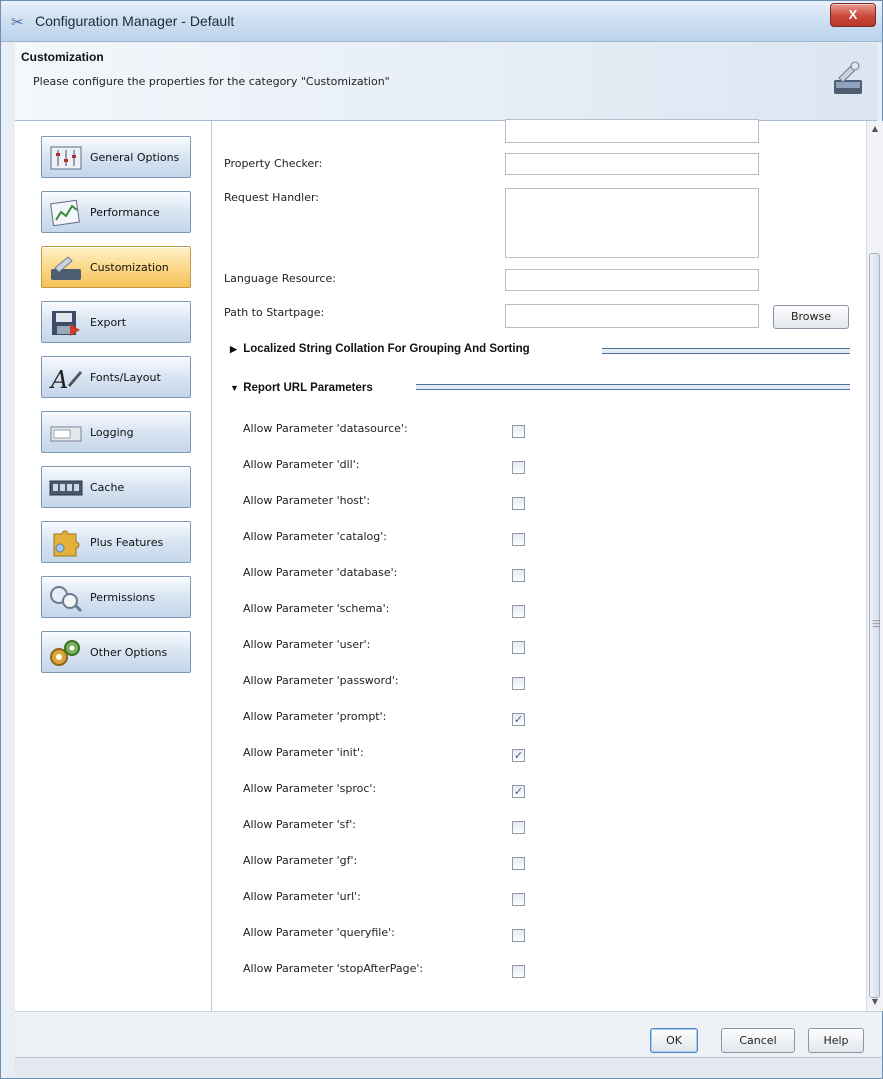 The height and width of the screenshot is (1079, 883). I want to click on puzzle-icon, so click(66, 543).